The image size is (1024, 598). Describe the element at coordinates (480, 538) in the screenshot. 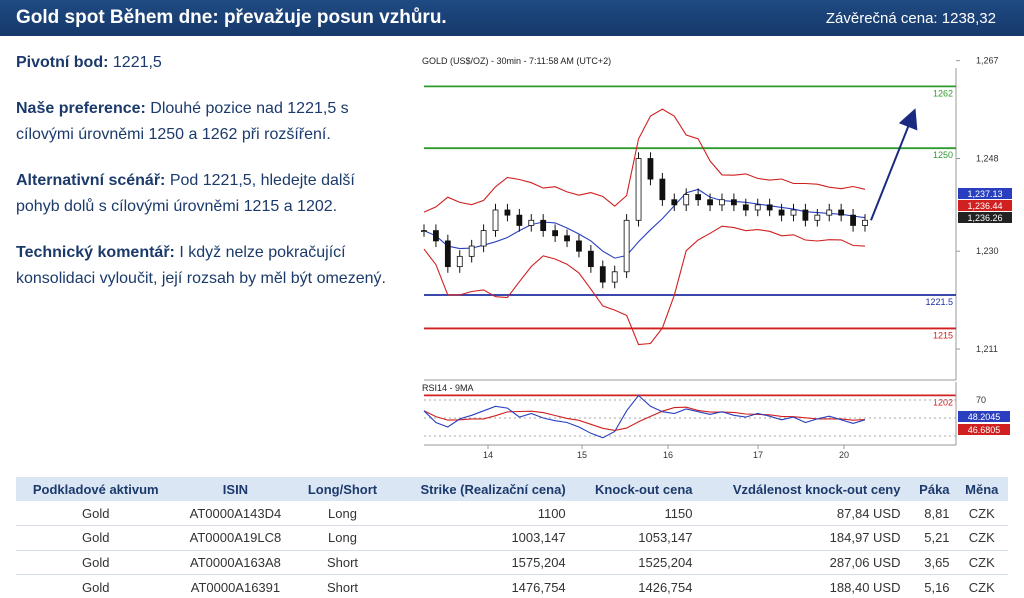

I see `cell-strike: 1003,147` at that location.